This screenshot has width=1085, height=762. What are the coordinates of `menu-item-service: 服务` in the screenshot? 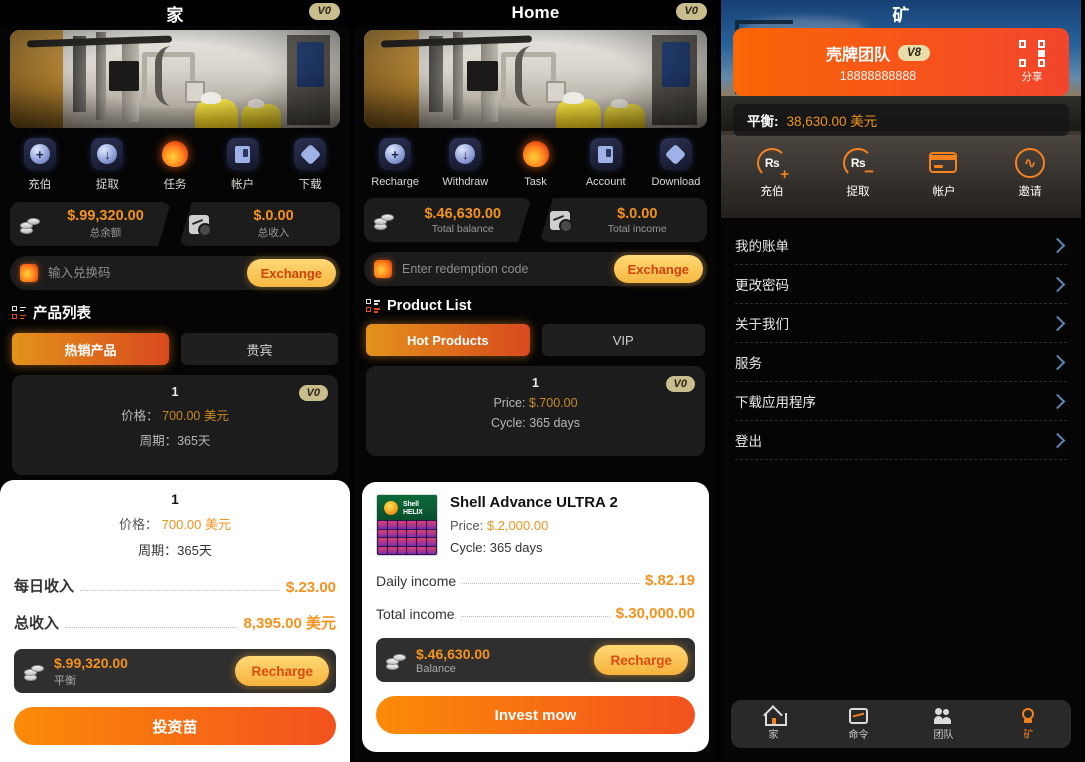 It's located at (901, 362).